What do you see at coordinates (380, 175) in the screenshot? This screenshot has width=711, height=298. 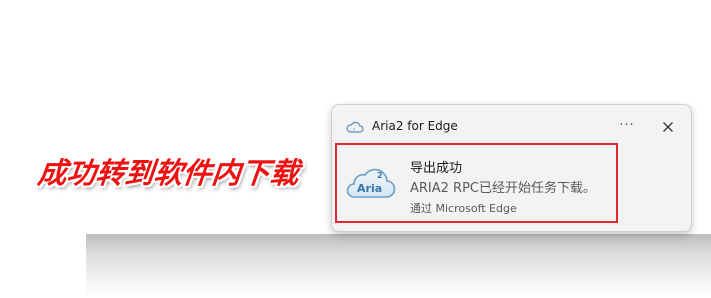 I see `aria2-logo-badge: 2` at bounding box center [380, 175].